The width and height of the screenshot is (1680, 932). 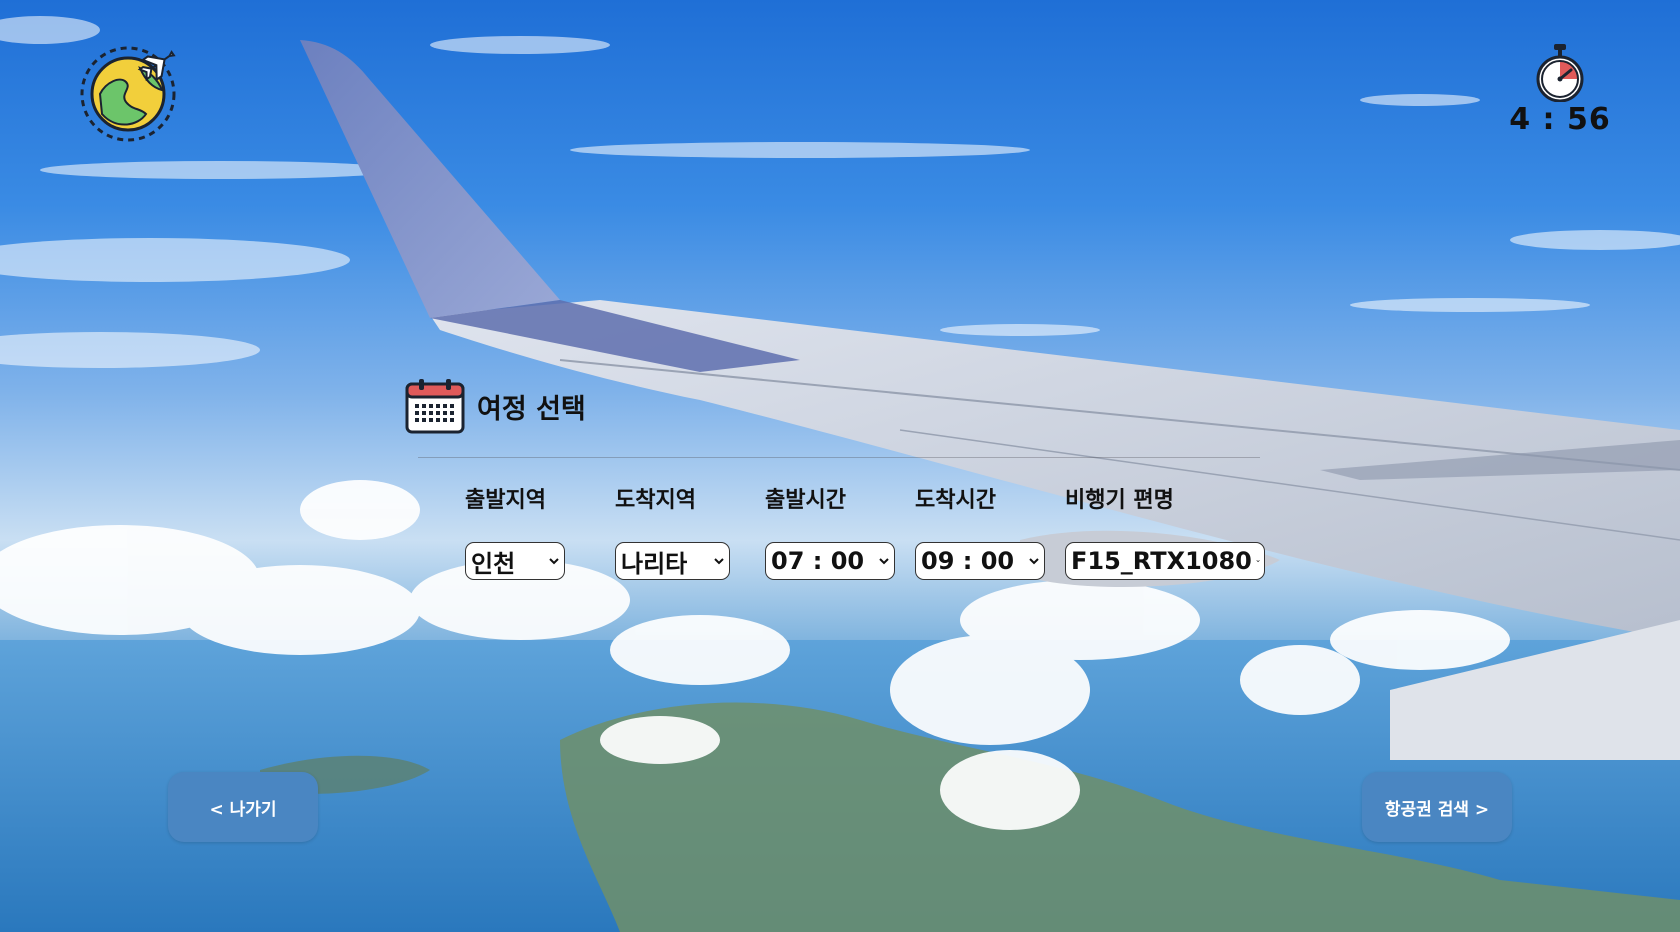 What do you see at coordinates (505, 500) in the screenshot?
I see `departure-region-label: 출발지역` at bounding box center [505, 500].